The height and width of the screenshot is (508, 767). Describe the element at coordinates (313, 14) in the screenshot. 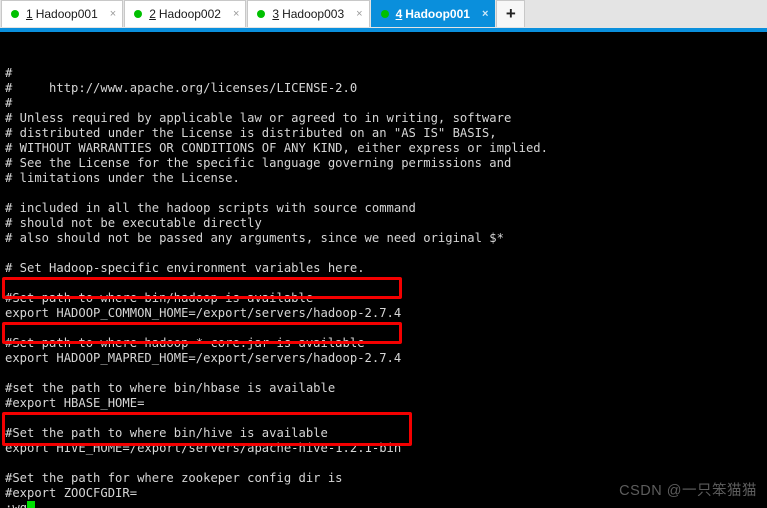

I see `tab-label: Hadoop003` at that location.